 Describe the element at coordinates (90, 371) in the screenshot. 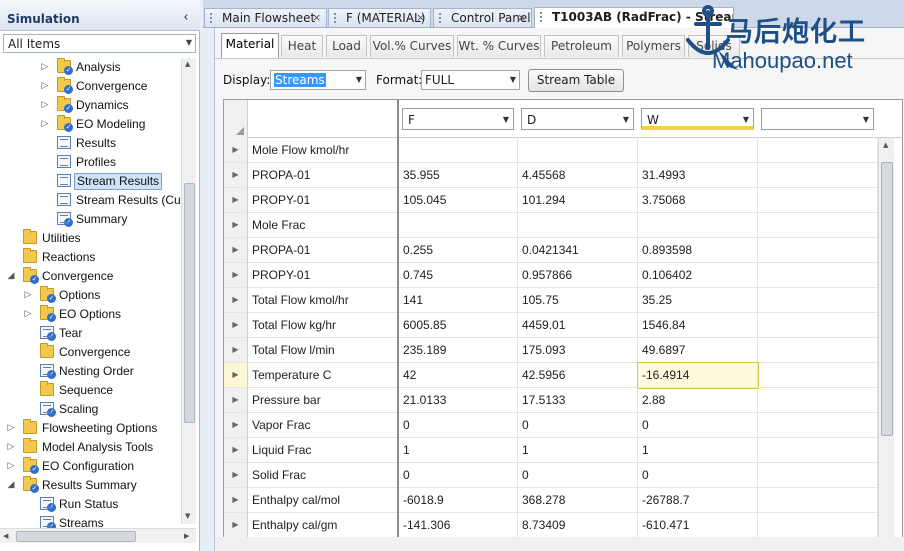

I see `tree-item: ✓ Nesting Order` at that location.